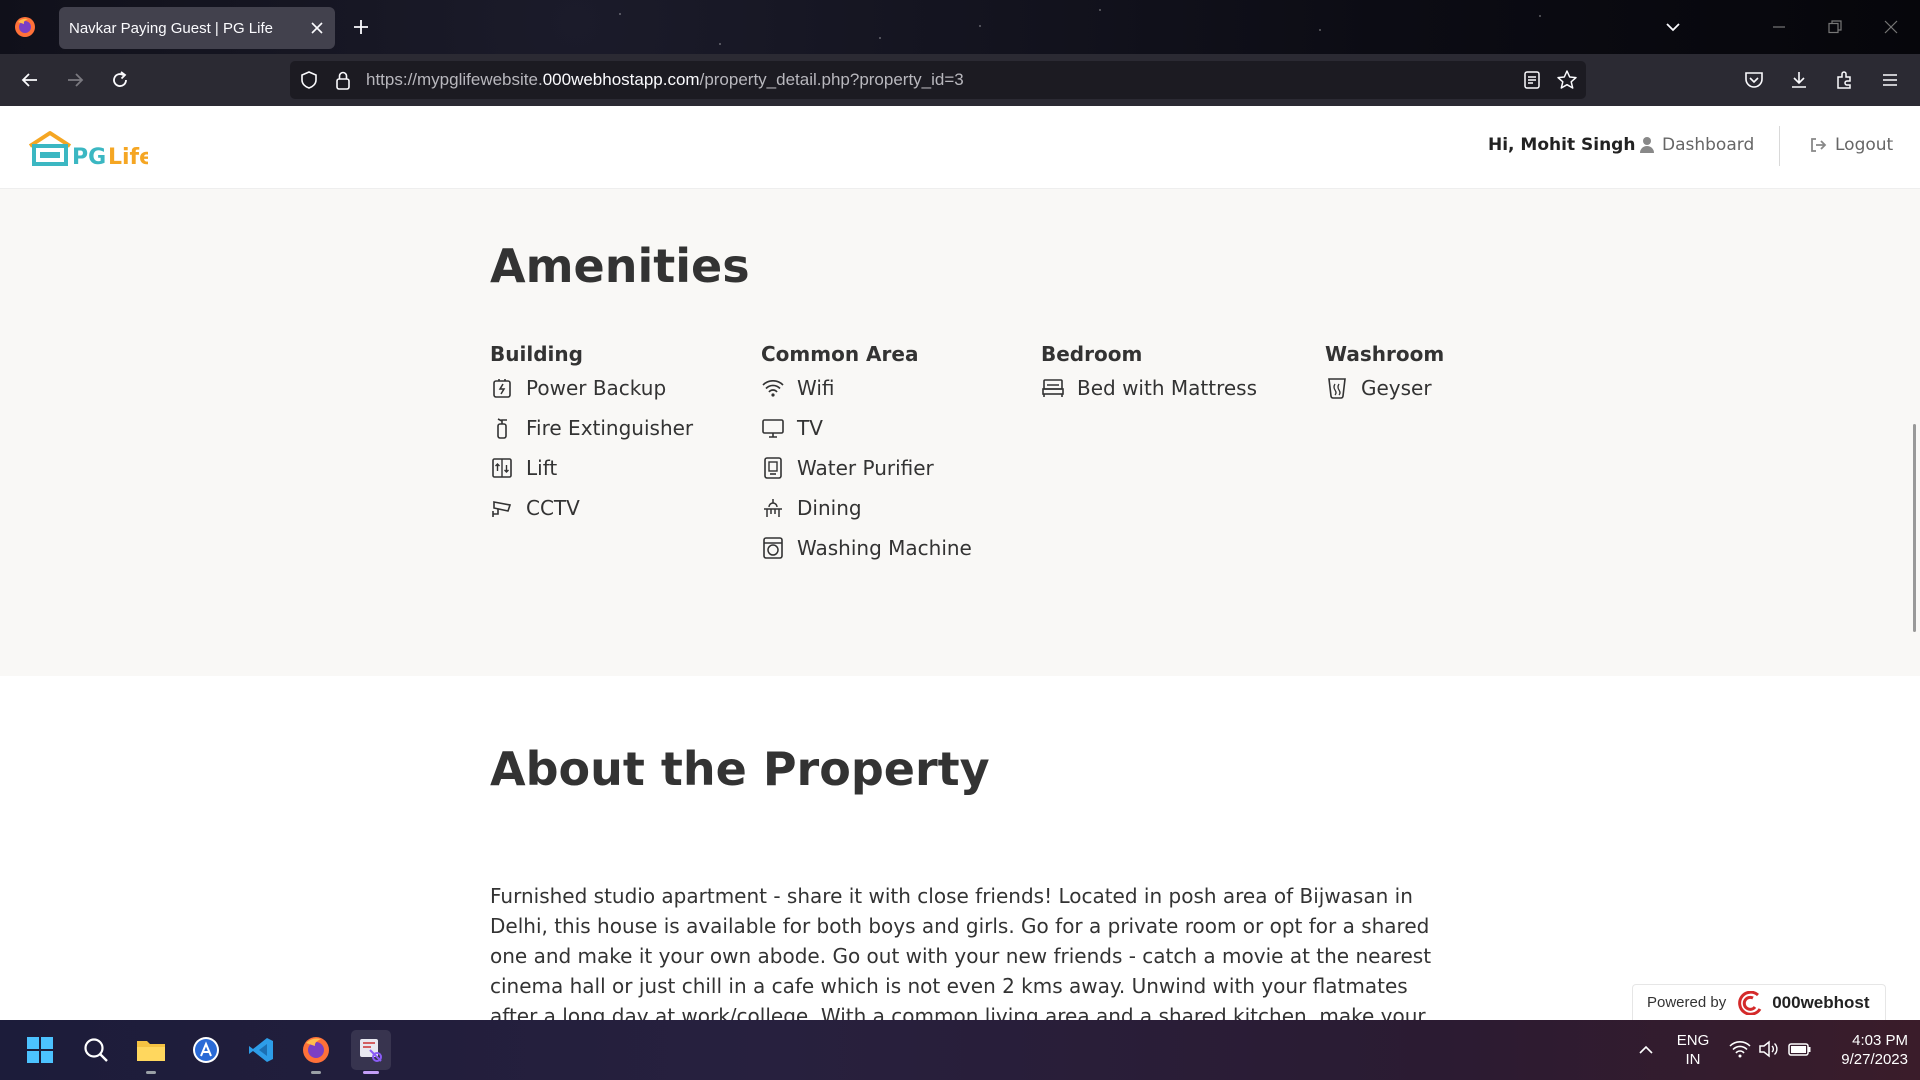 The width and height of the screenshot is (1920, 1080). I want to click on arrow-left-icon, so click(29, 80).